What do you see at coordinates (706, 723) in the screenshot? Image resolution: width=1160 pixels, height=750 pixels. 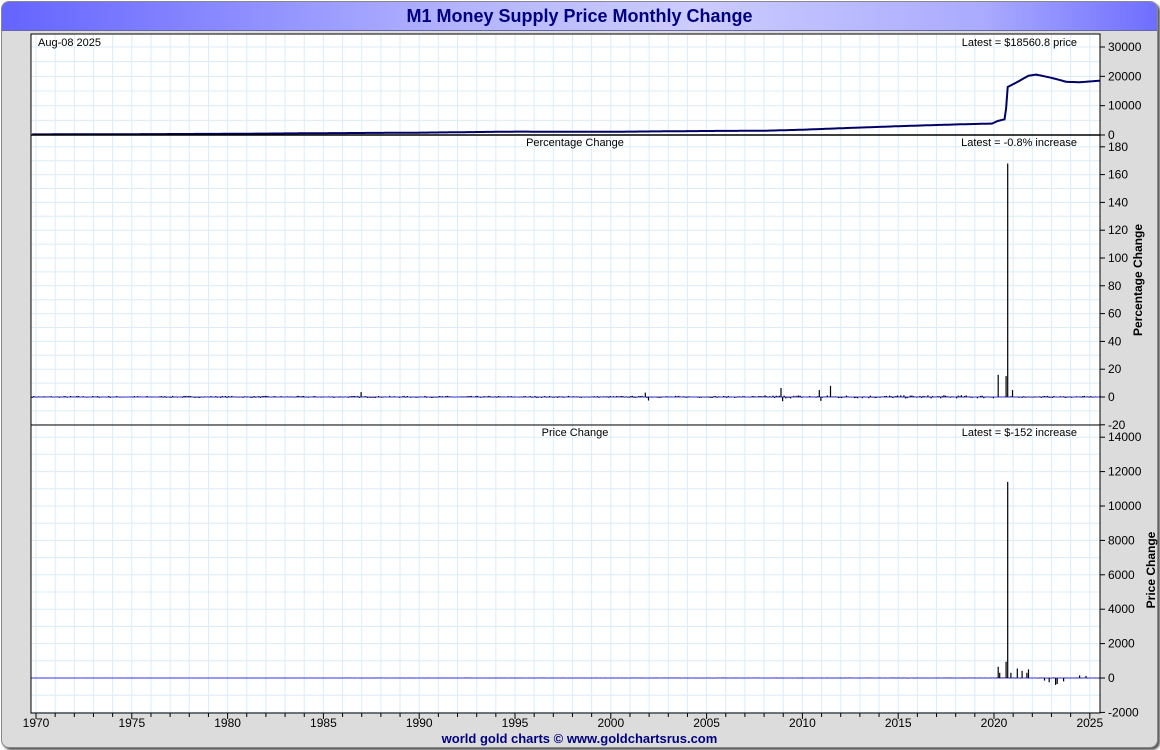 I see `x-tick-label: 2005` at bounding box center [706, 723].